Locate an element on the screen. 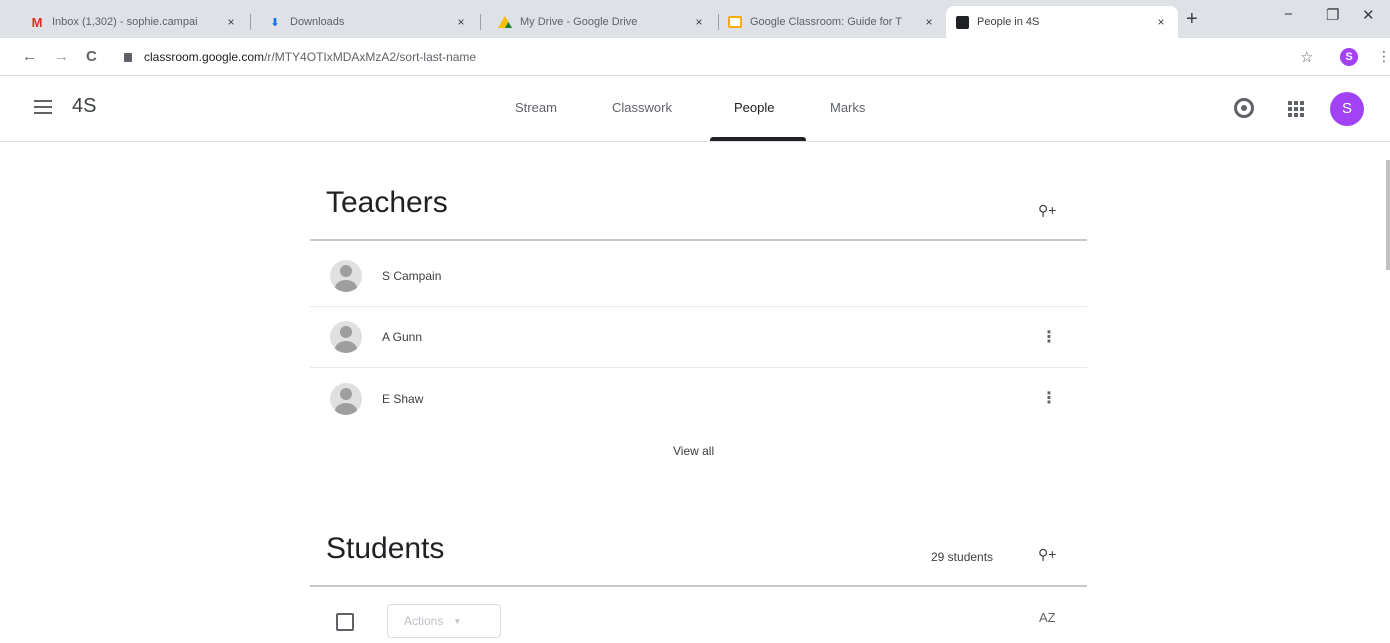 This screenshot has height=643, width=1390. classroom-header: 4S Stream Classwork People Marks S is located at coordinates (695, 109).